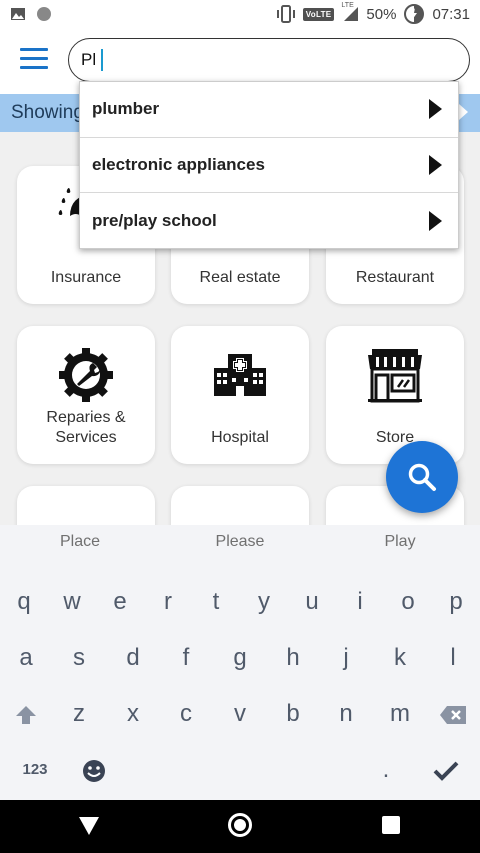 This screenshot has height=853, width=480. What do you see at coordinates (47, 112) in the screenshot?
I see `results-label: Showing` at bounding box center [47, 112].